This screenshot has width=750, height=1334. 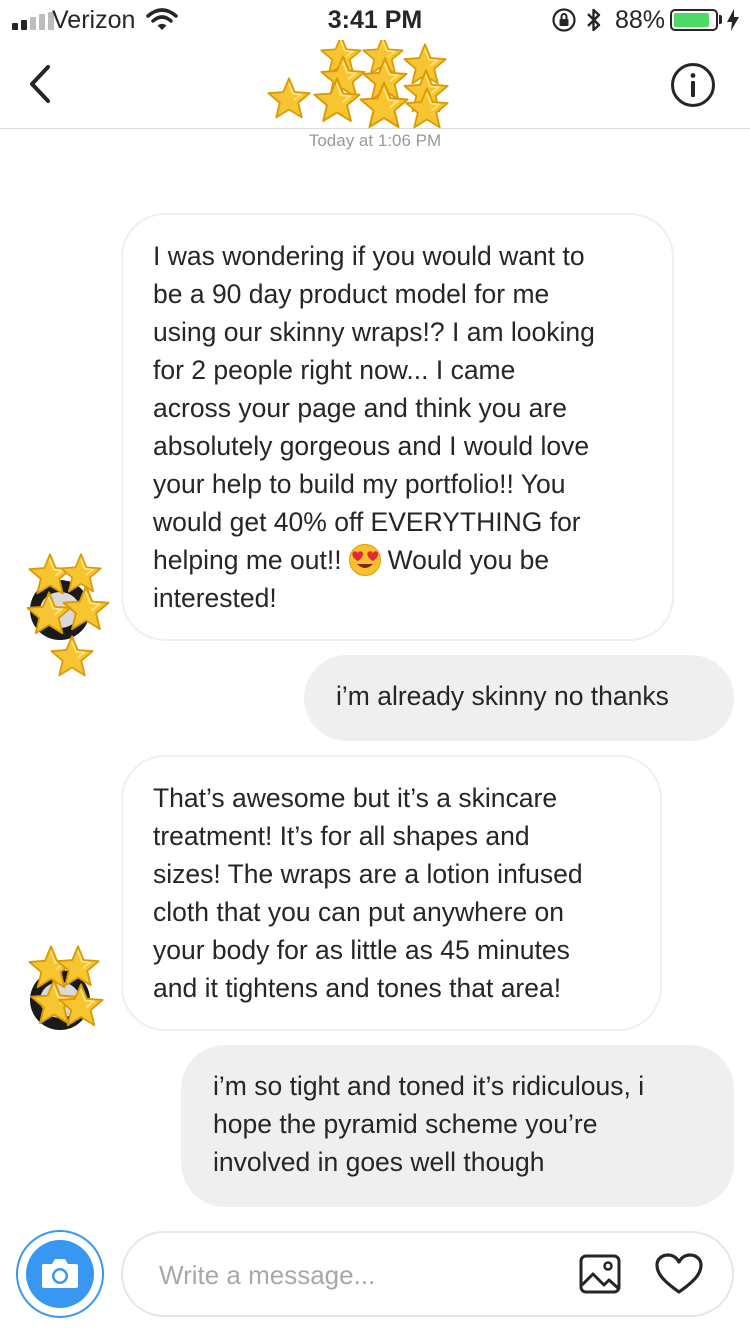 I want to click on message-line: your body for as little as 45 minutes, so click(x=361, y=950).